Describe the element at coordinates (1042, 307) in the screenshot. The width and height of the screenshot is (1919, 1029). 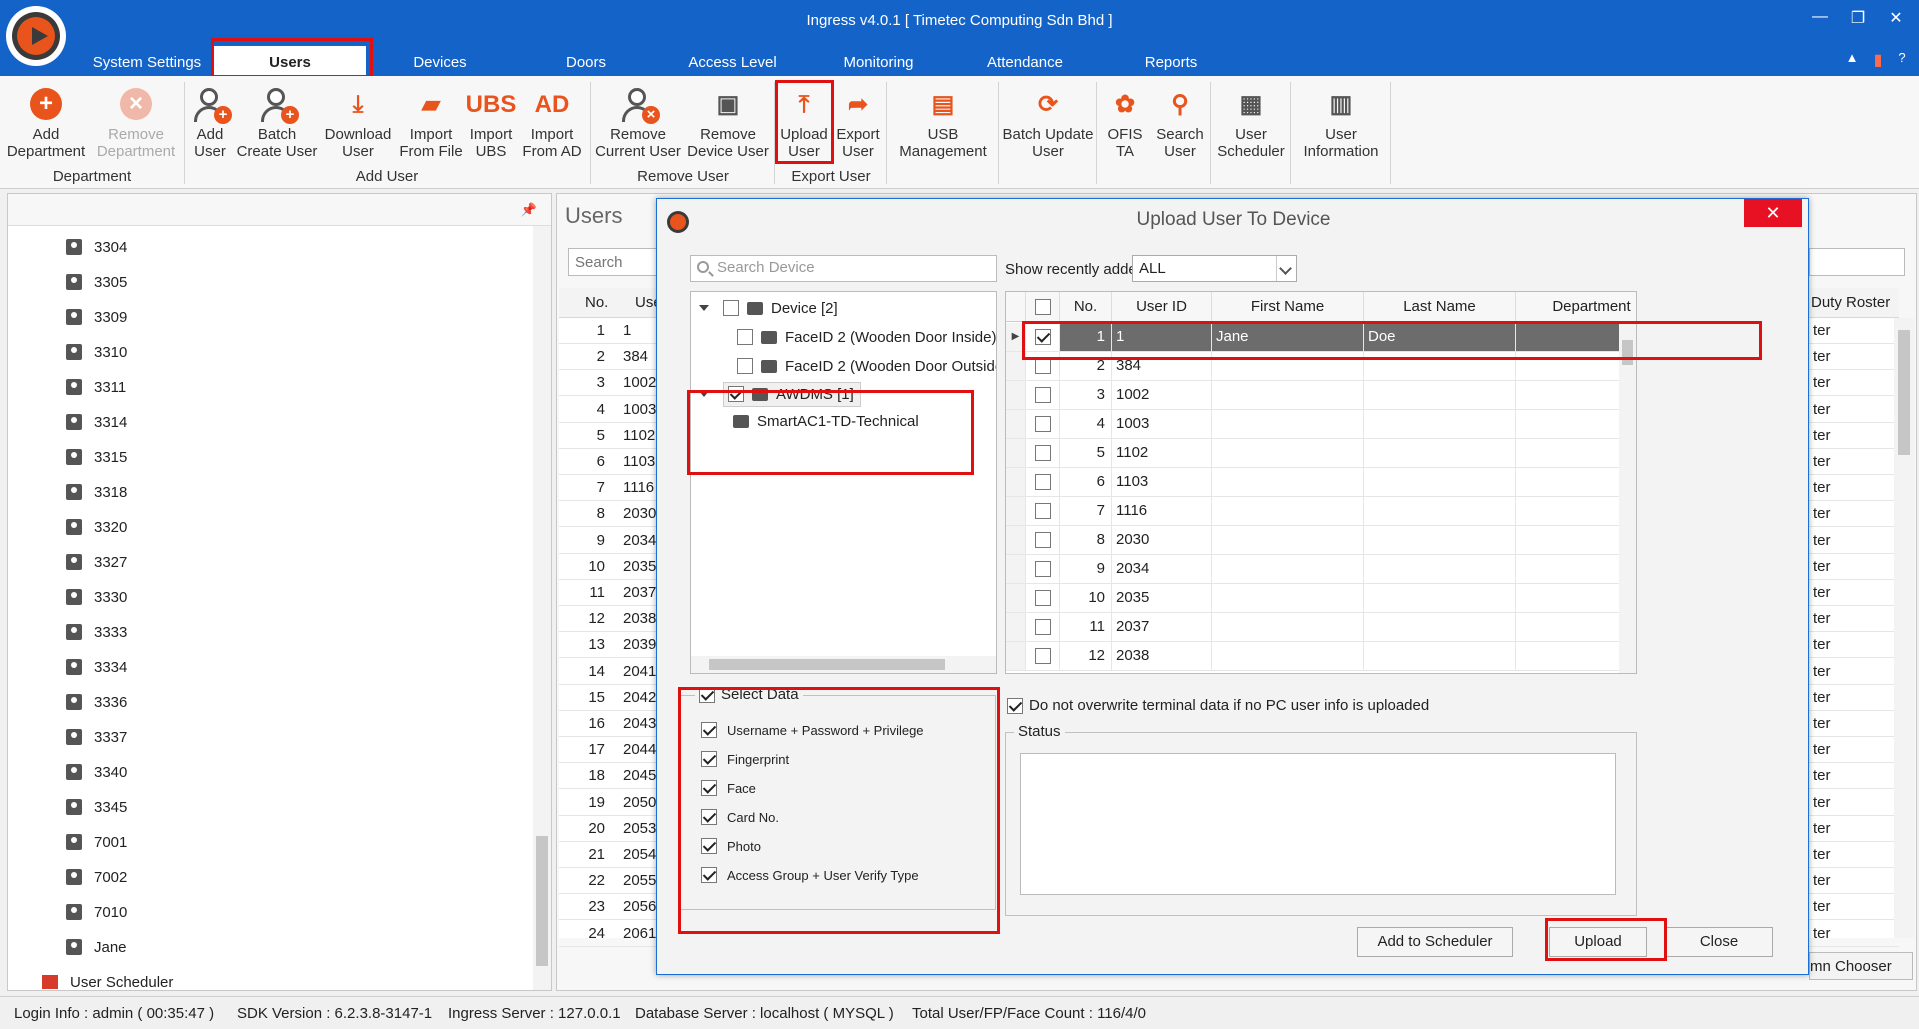
I see `select-all-checkbox` at that location.